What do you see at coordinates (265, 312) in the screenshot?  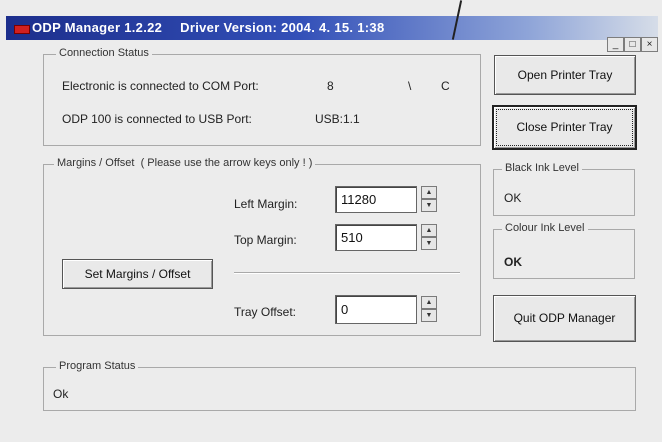 I see `tray-offset-label: Tray Offset:` at bounding box center [265, 312].